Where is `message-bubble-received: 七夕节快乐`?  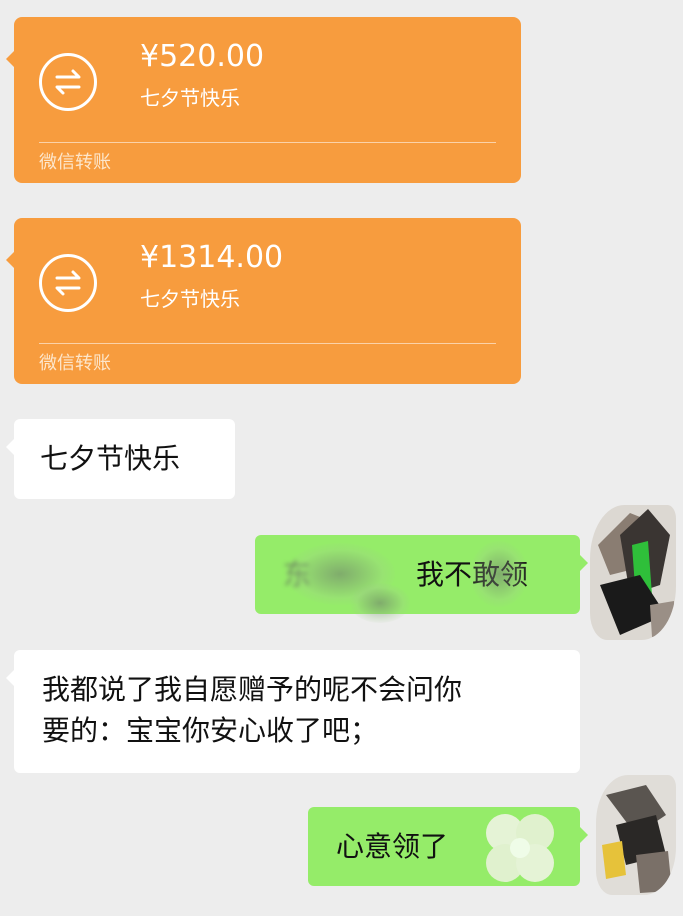 message-bubble-received: 七夕节快乐 is located at coordinates (120, 459).